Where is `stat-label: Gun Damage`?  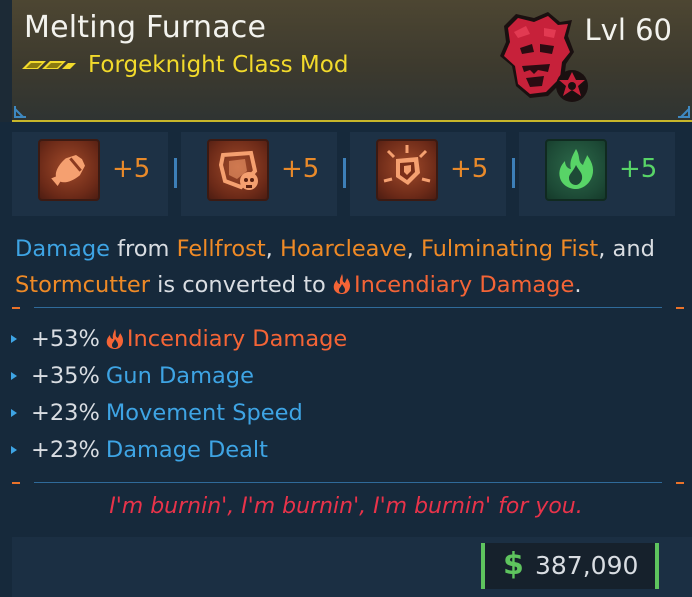
stat-label: Gun Damage is located at coordinates (179, 375).